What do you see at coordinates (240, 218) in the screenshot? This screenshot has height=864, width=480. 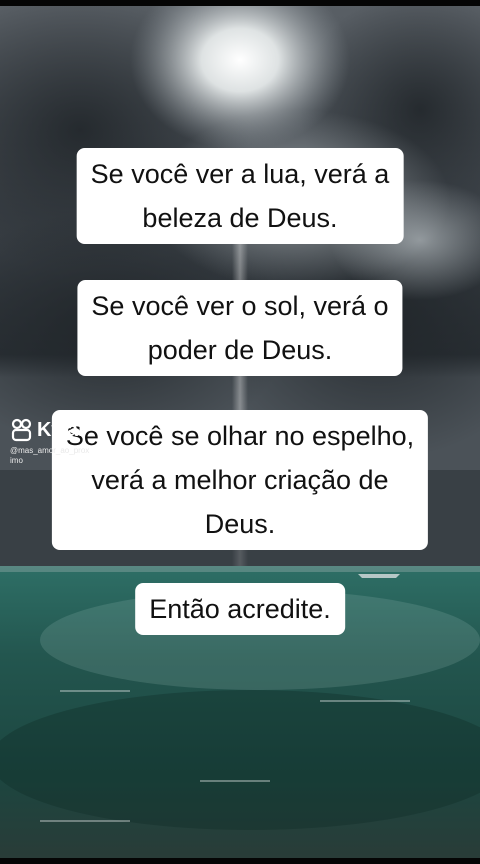 I see `caption-line: beleza de Deus.` at bounding box center [240, 218].